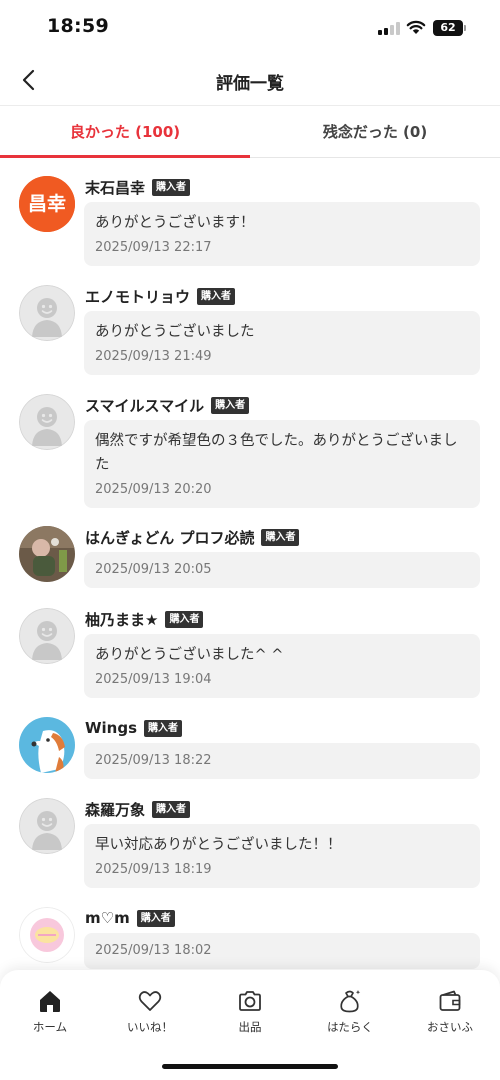 This screenshot has width=500, height=1080. I want to click on review-date: 2025/09/13 20:20, so click(153, 489).